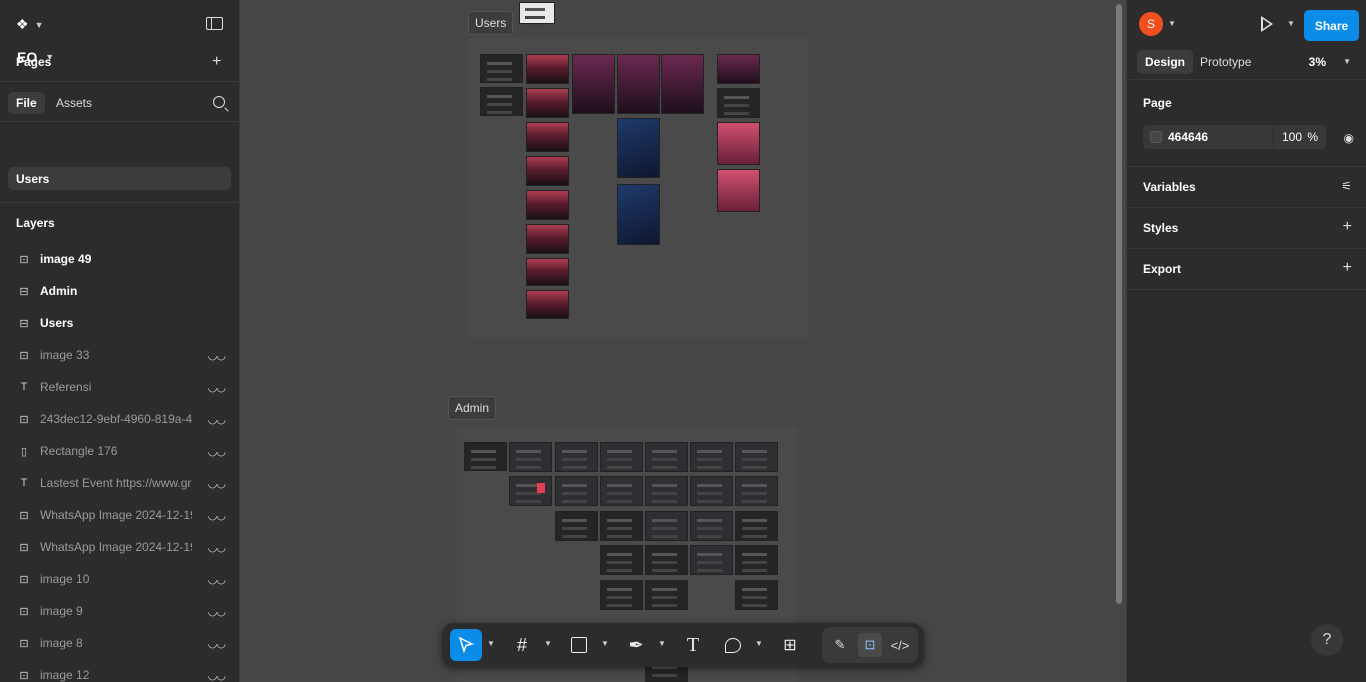 The height and width of the screenshot is (682, 1366). What do you see at coordinates (522, 645) in the screenshot?
I see `frame-tool-button: #` at bounding box center [522, 645].